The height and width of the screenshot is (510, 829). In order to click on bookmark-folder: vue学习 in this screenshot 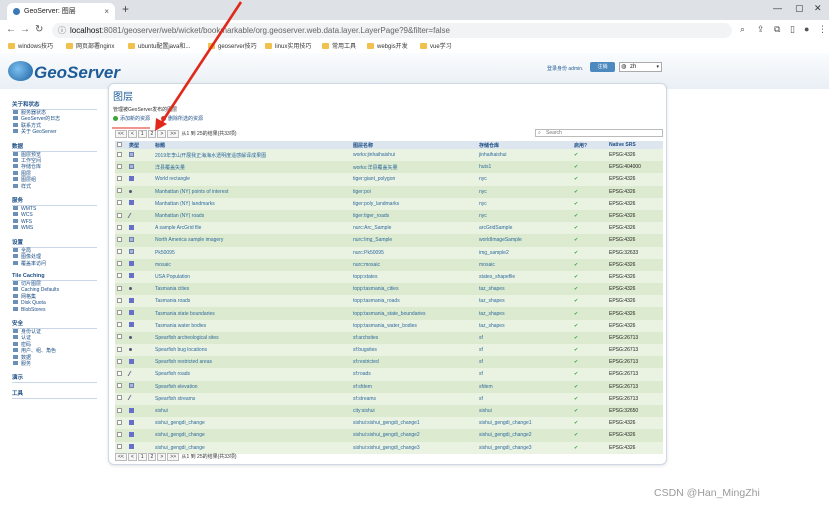, I will do `click(436, 45)`.